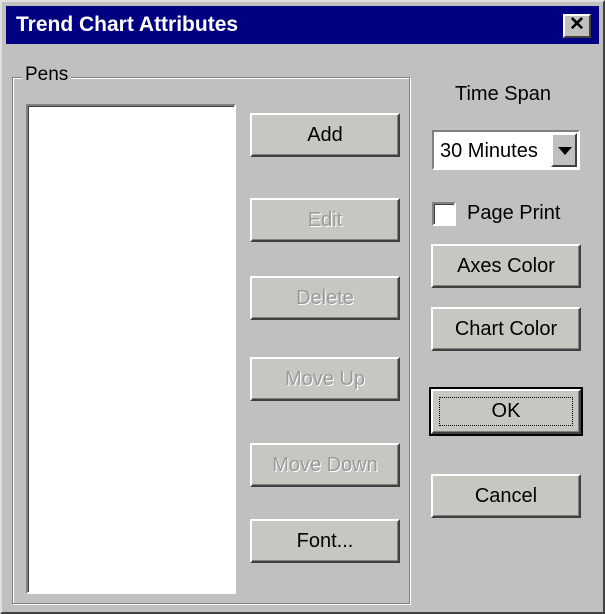  I want to click on chart-color-button: Chart Color, so click(506, 329).